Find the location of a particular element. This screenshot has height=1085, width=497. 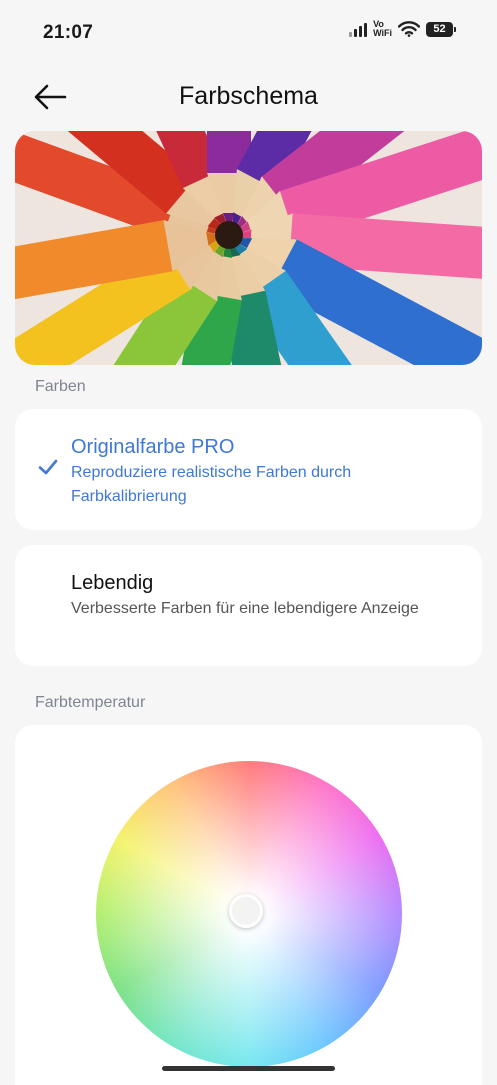

home-indicator is located at coordinates (248, 1068).